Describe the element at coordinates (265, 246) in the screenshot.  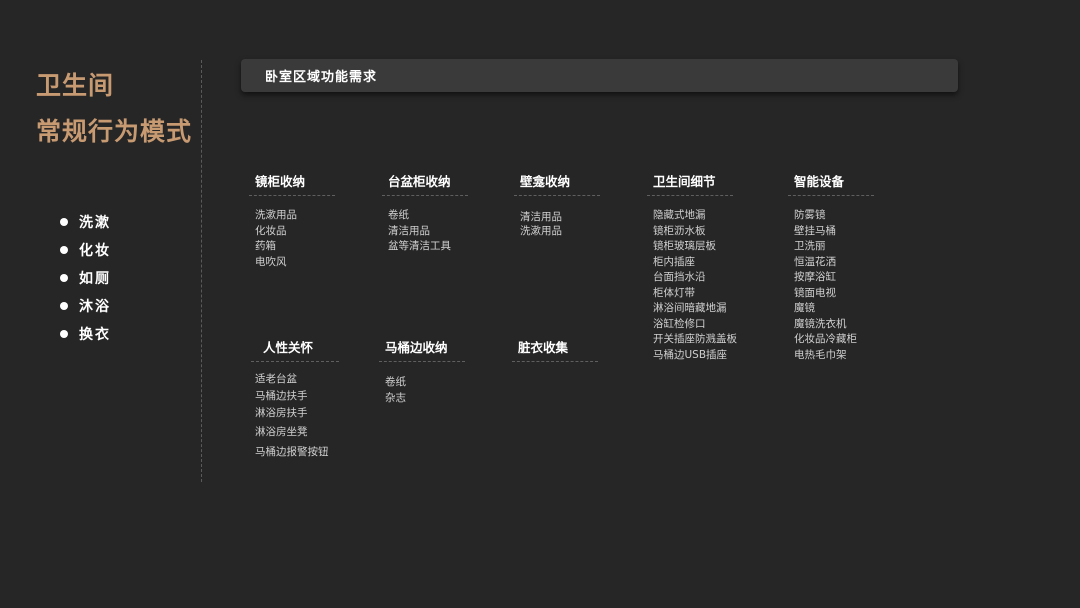
I see `category-item: 药箱` at that location.